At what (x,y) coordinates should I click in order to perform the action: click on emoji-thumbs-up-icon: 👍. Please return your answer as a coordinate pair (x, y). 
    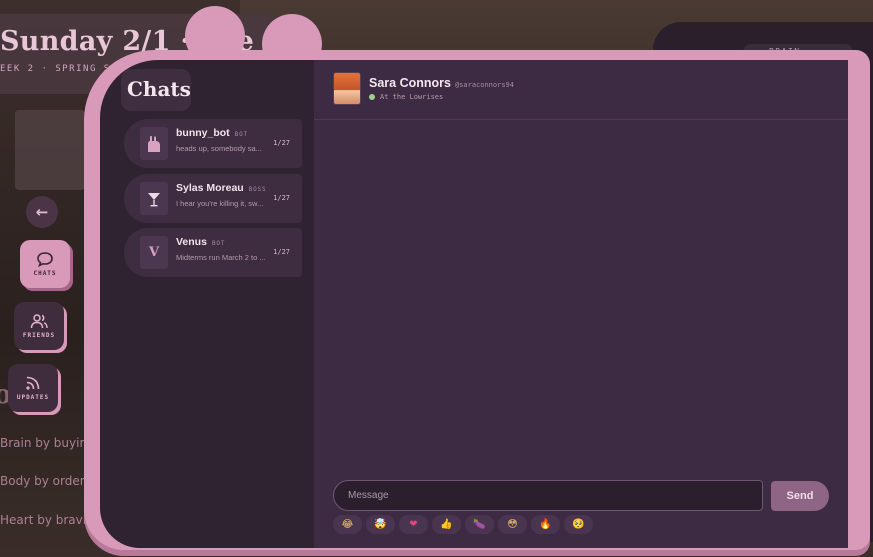
    Looking at the image, I should click on (446, 524).